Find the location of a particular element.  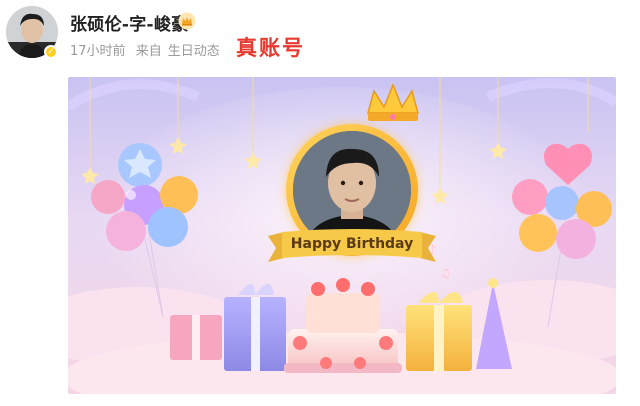

source-name: 生日动态 is located at coordinates (194, 51).